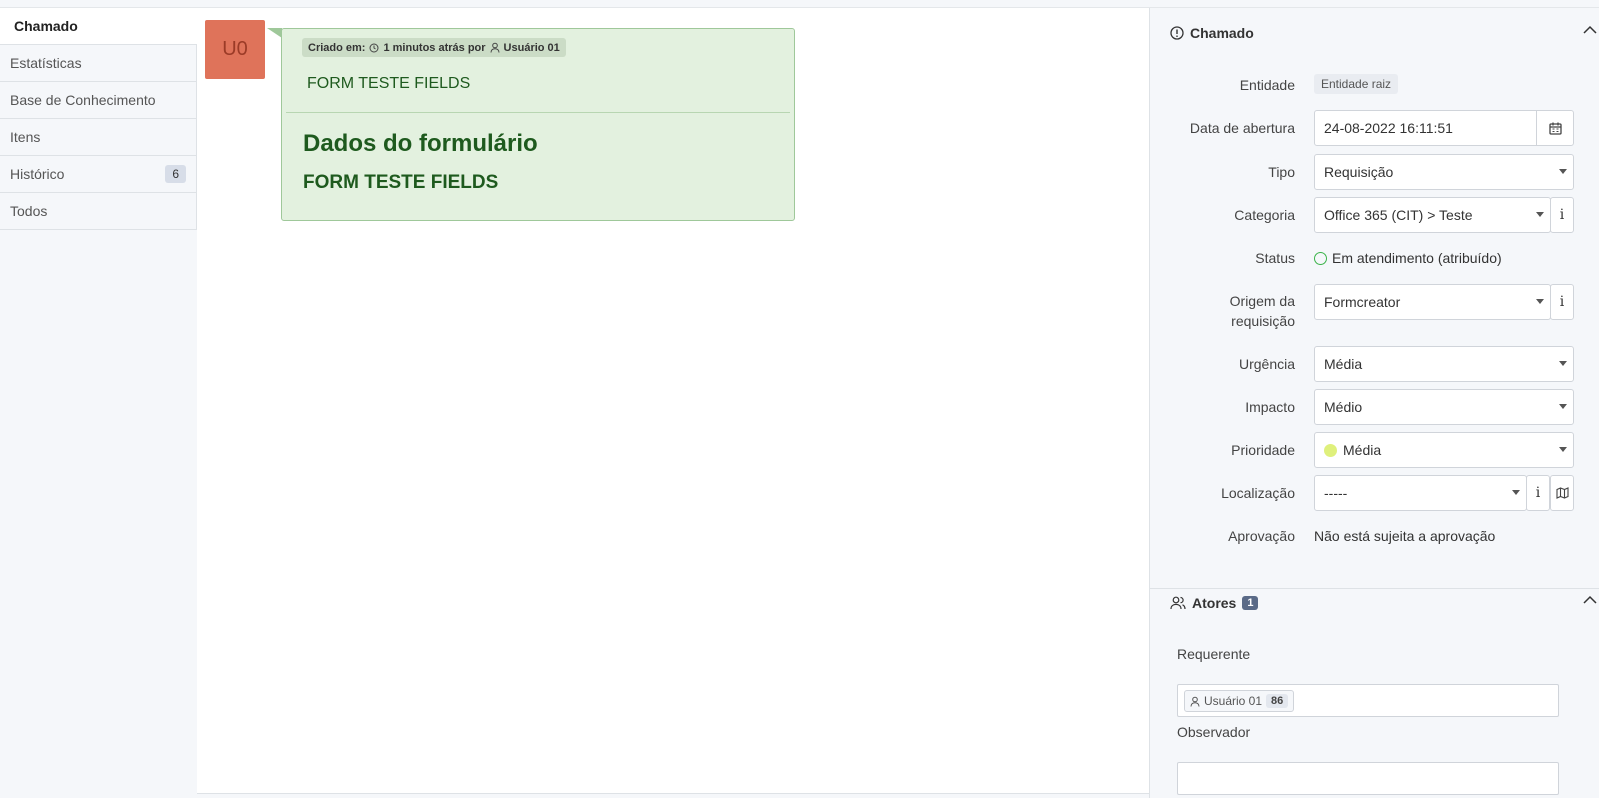  What do you see at coordinates (538, 112) in the screenshot?
I see `divider` at bounding box center [538, 112].